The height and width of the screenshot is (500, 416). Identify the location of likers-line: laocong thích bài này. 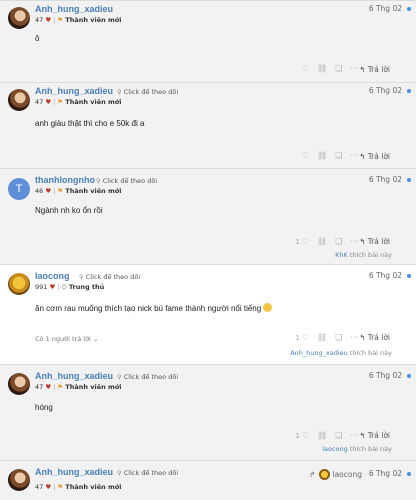
(357, 449).